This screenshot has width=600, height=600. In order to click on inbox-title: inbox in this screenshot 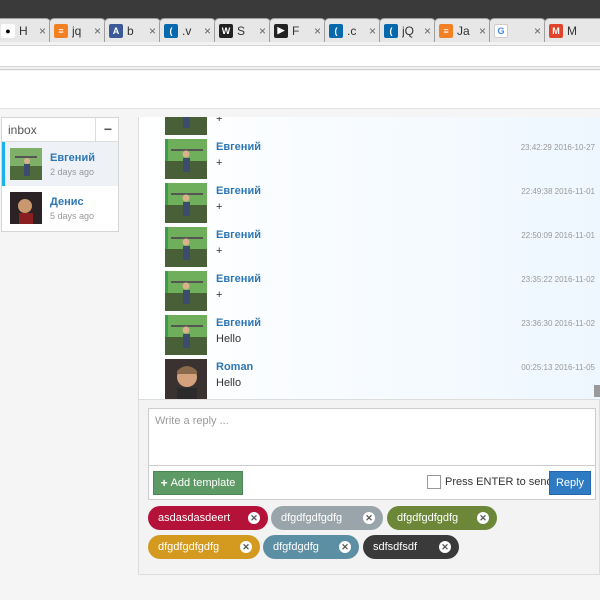, I will do `click(22, 129)`.